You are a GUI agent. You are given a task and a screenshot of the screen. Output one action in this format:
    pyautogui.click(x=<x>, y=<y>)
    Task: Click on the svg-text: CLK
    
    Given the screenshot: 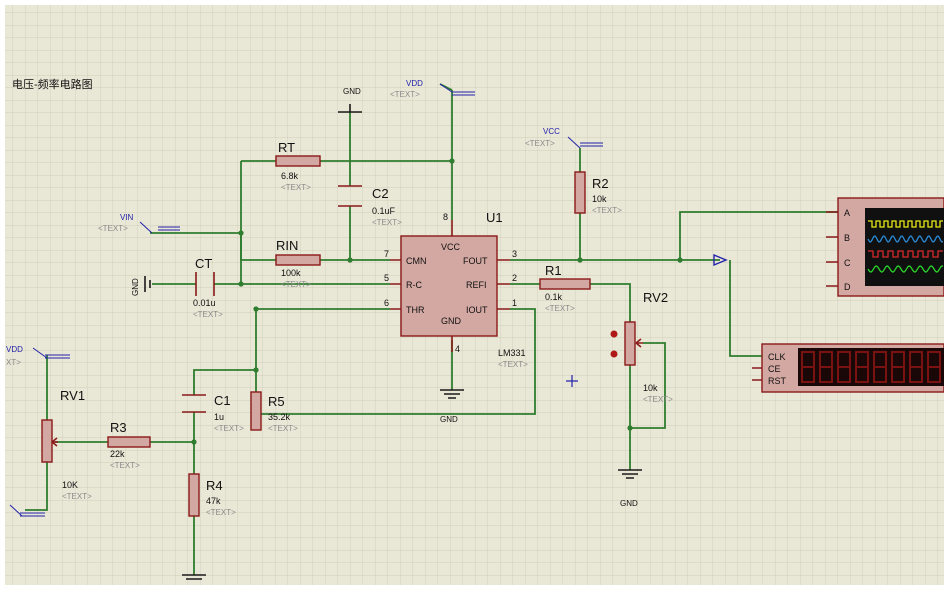 What is the action you would take?
    pyautogui.click(x=777, y=357)
    